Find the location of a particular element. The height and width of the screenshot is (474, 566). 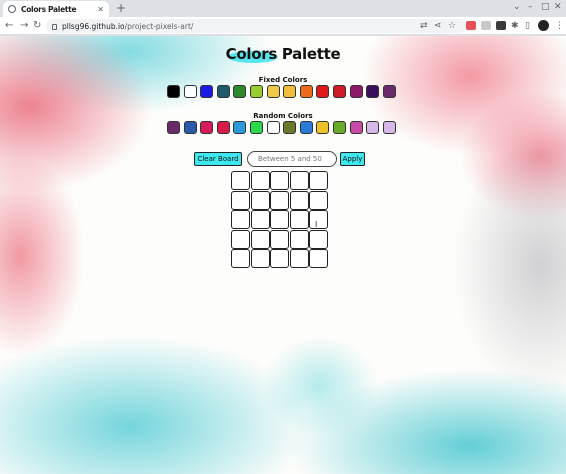

pixel-board is located at coordinates (279, 219).